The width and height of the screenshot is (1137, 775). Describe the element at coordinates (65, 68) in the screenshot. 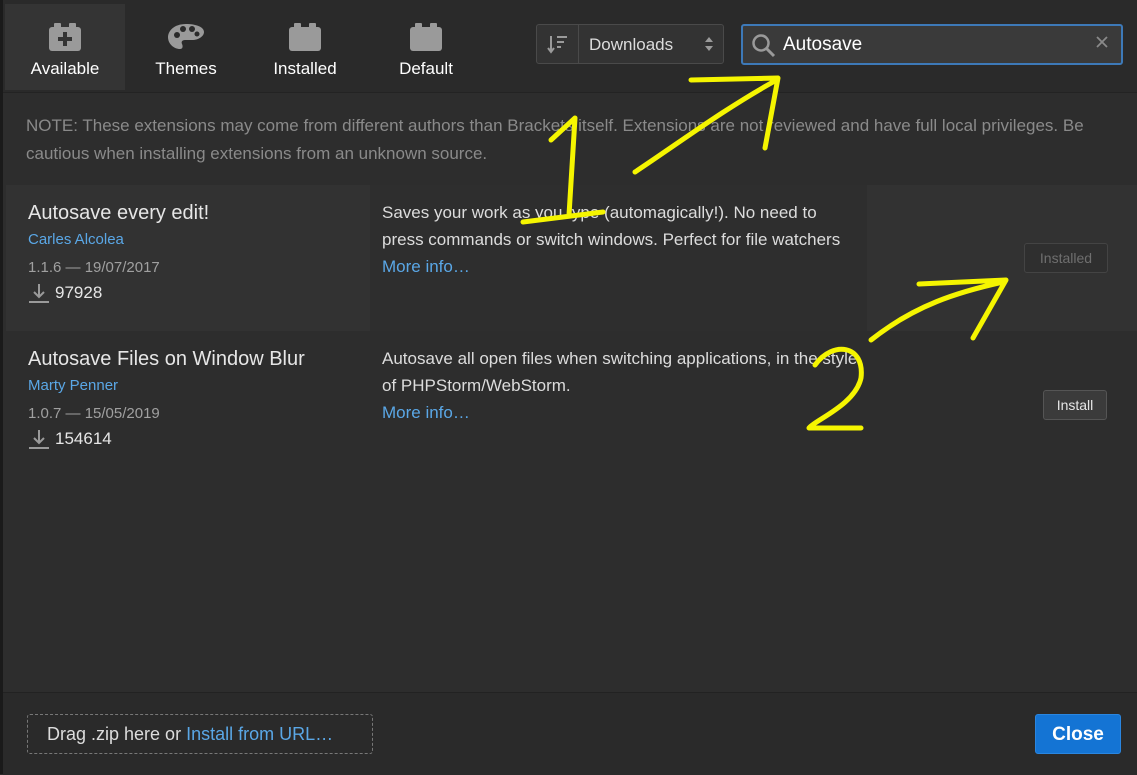

I see `tab-available-label: Available` at that location.